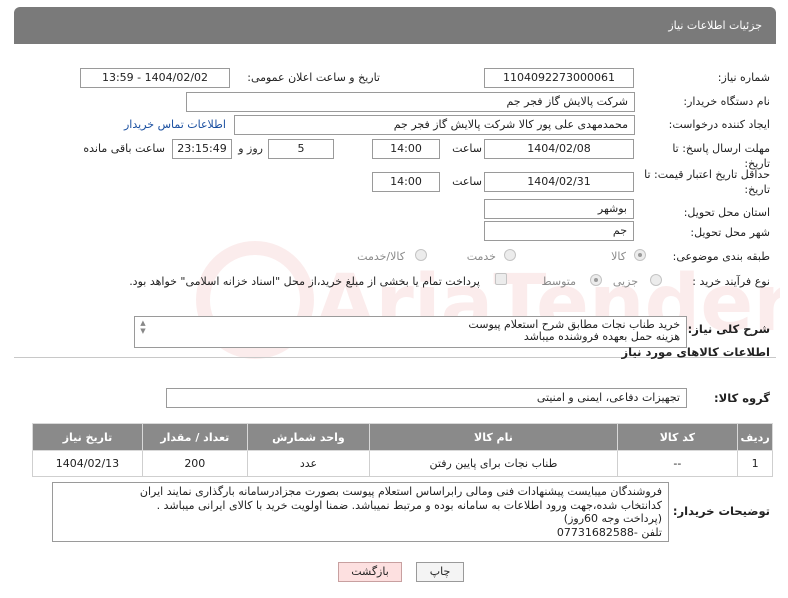 The image size is (788, 598). Describe the element at coordinates (742, 398) in the screenshot. I see `goods-group-label: گروه کالا:` at that location.